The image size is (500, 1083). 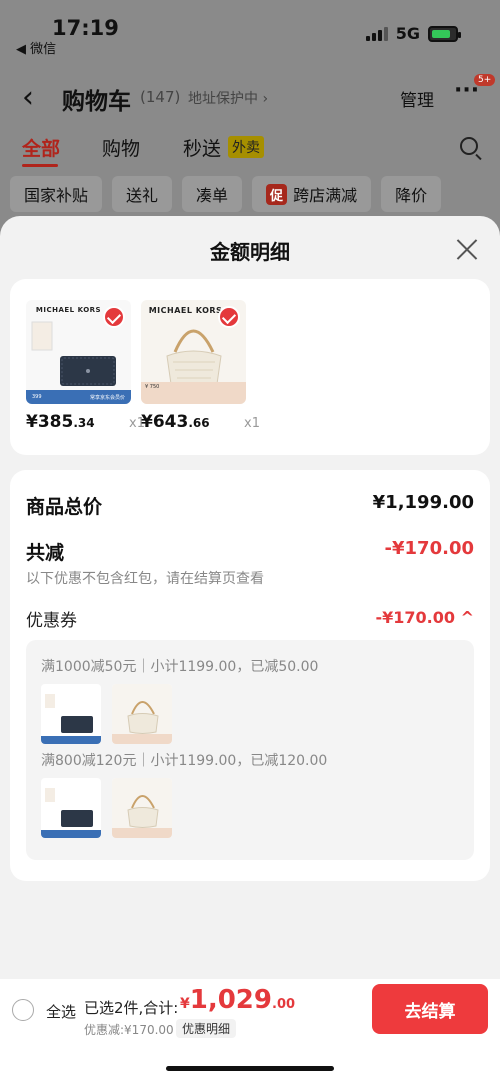 What do you see at coordinates (61, 1011) in the screenshot?
I see `select-all-label: 全选` at bounding box center [61, 1011].